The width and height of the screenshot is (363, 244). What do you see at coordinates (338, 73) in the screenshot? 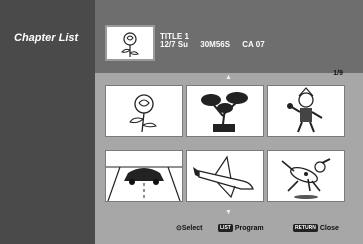
I see `page-indicator: 1/9` at bounding box center [338, 73].